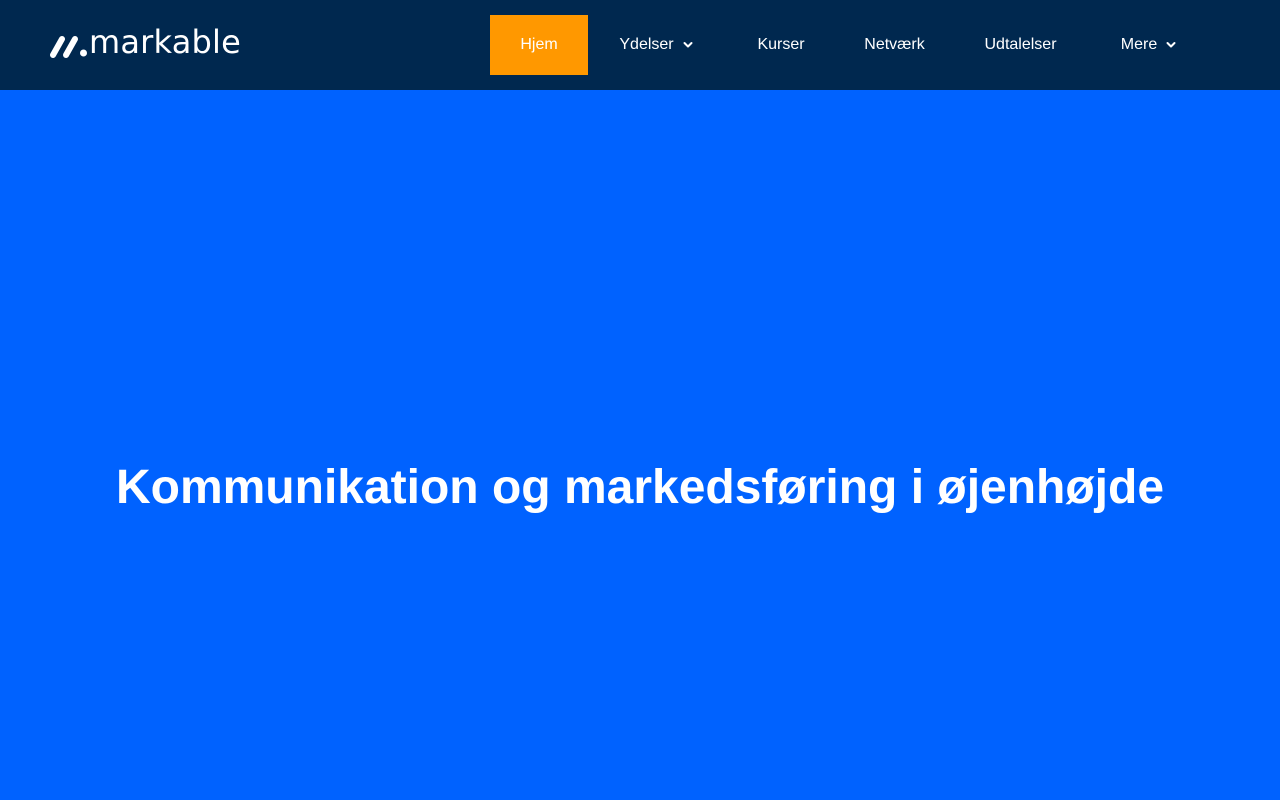 This screenshot has height=800, width=1280. Describe the element at coordinates (646, 44) in the screenshot. I see `nav-item-label: Ydelser` at that location.